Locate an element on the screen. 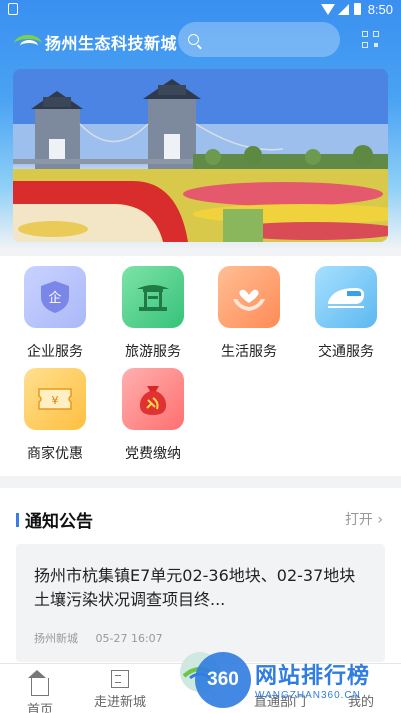 Image resolution: width=401 pixels, height=713 pixels. coupon-icon: ¥ is located at coordinates (55, 399).